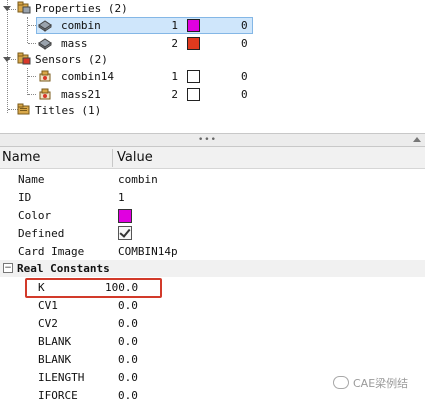 The image size is (425, 404). Describe the element at coordinates (61, 377) in the screenshot. I see `property-label: ILENGTH` at that location.